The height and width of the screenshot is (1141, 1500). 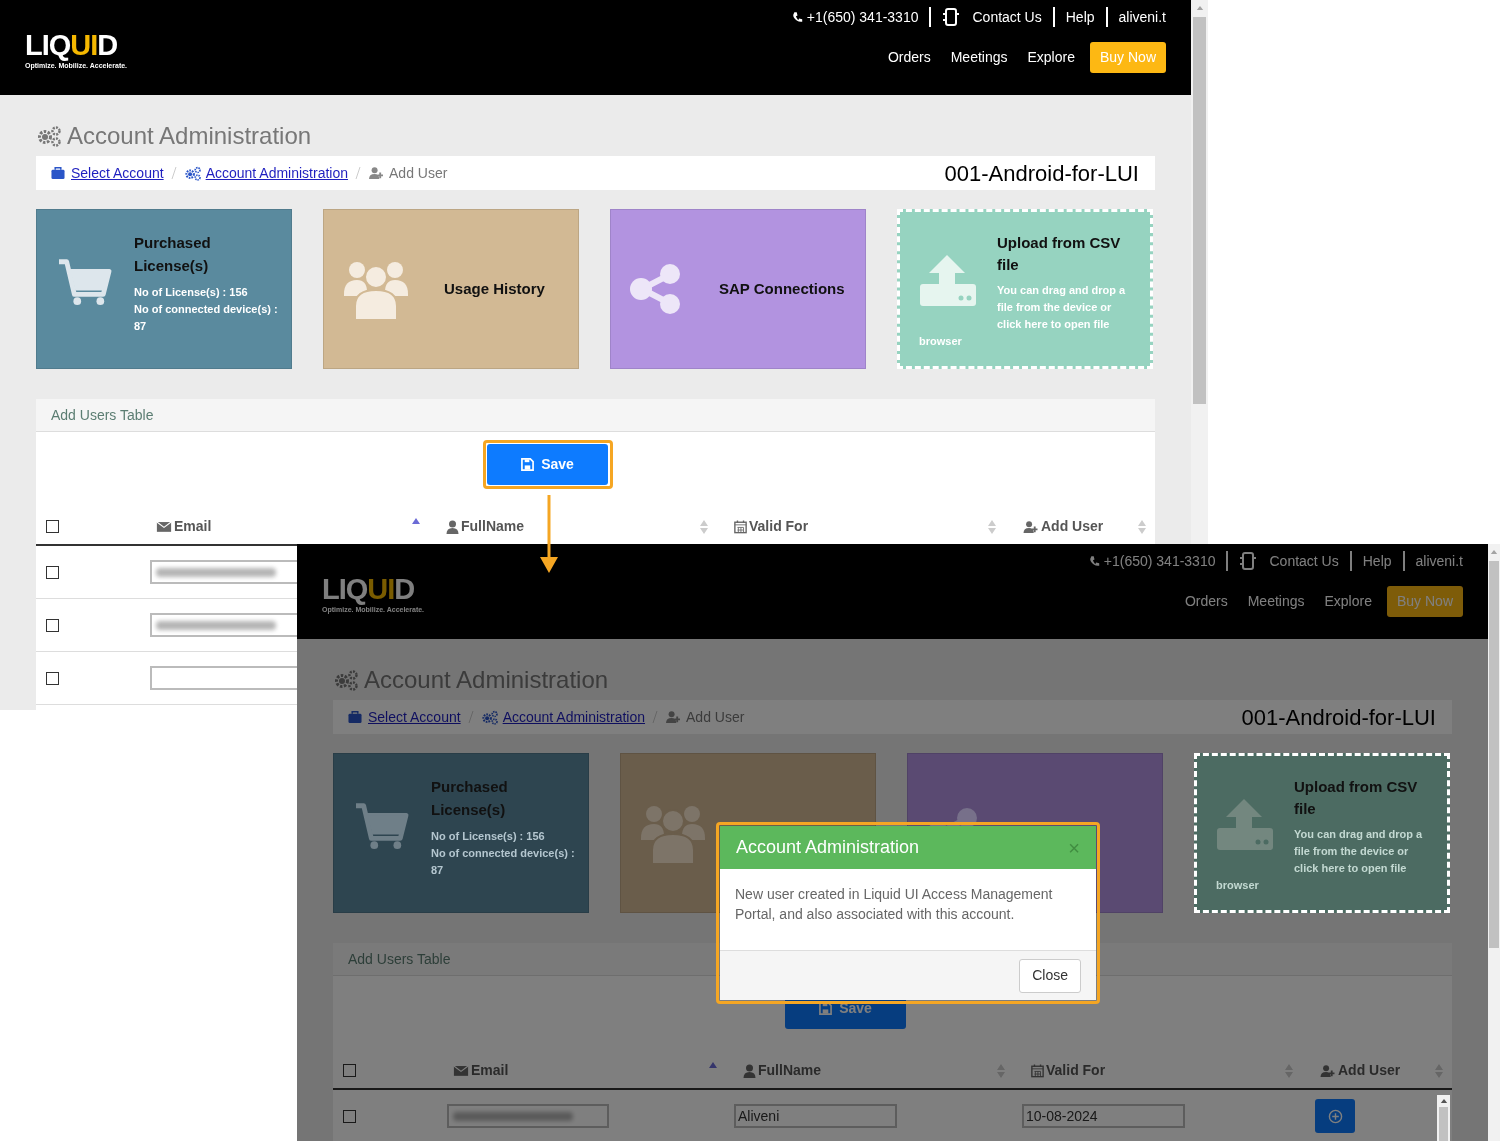 I want to click on dialog-message: New user created in Liquid UI Access Management Portal, and also associated with this account., so click(x=894, y=904).